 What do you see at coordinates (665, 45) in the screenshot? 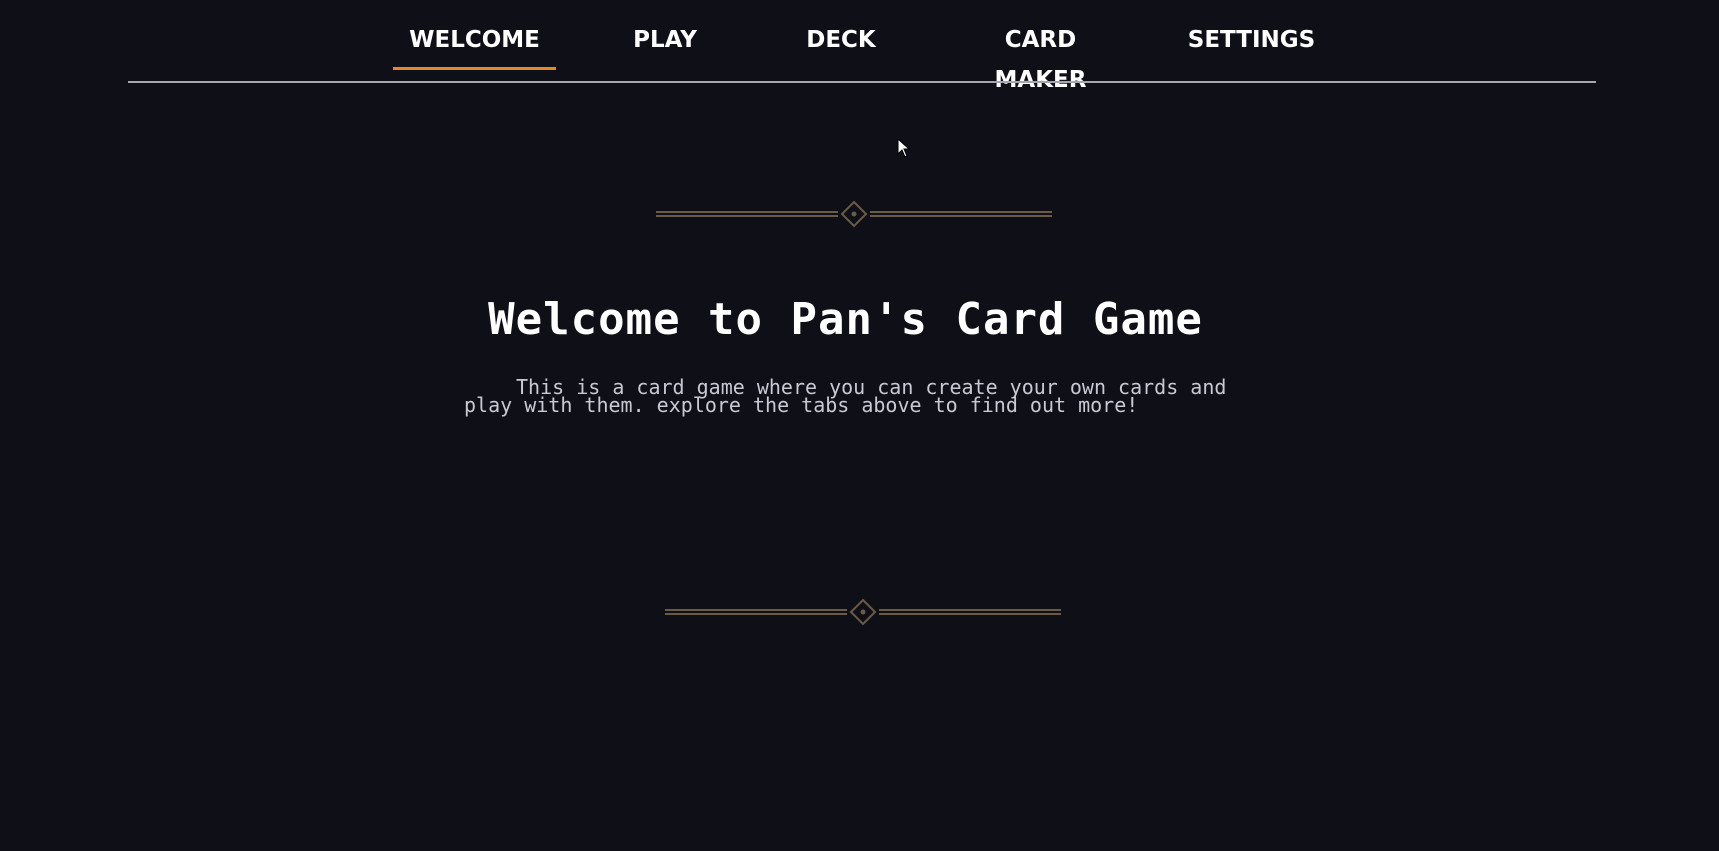
I see `tab-play: PLAY` at bounding box center [665, 45].